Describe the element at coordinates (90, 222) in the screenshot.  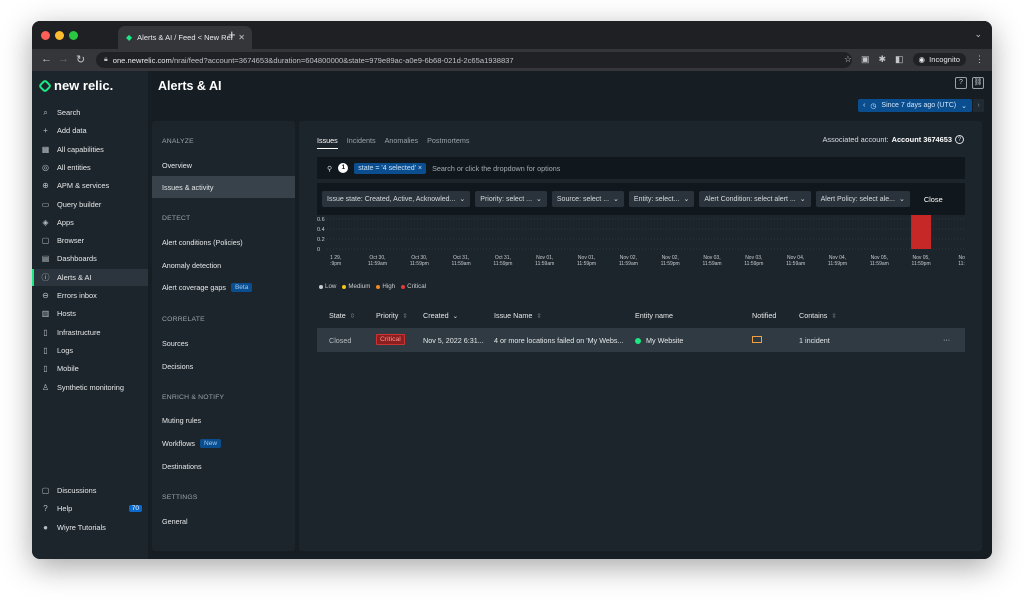
I see `nav-item-apps: ◈ Apps` at that location.